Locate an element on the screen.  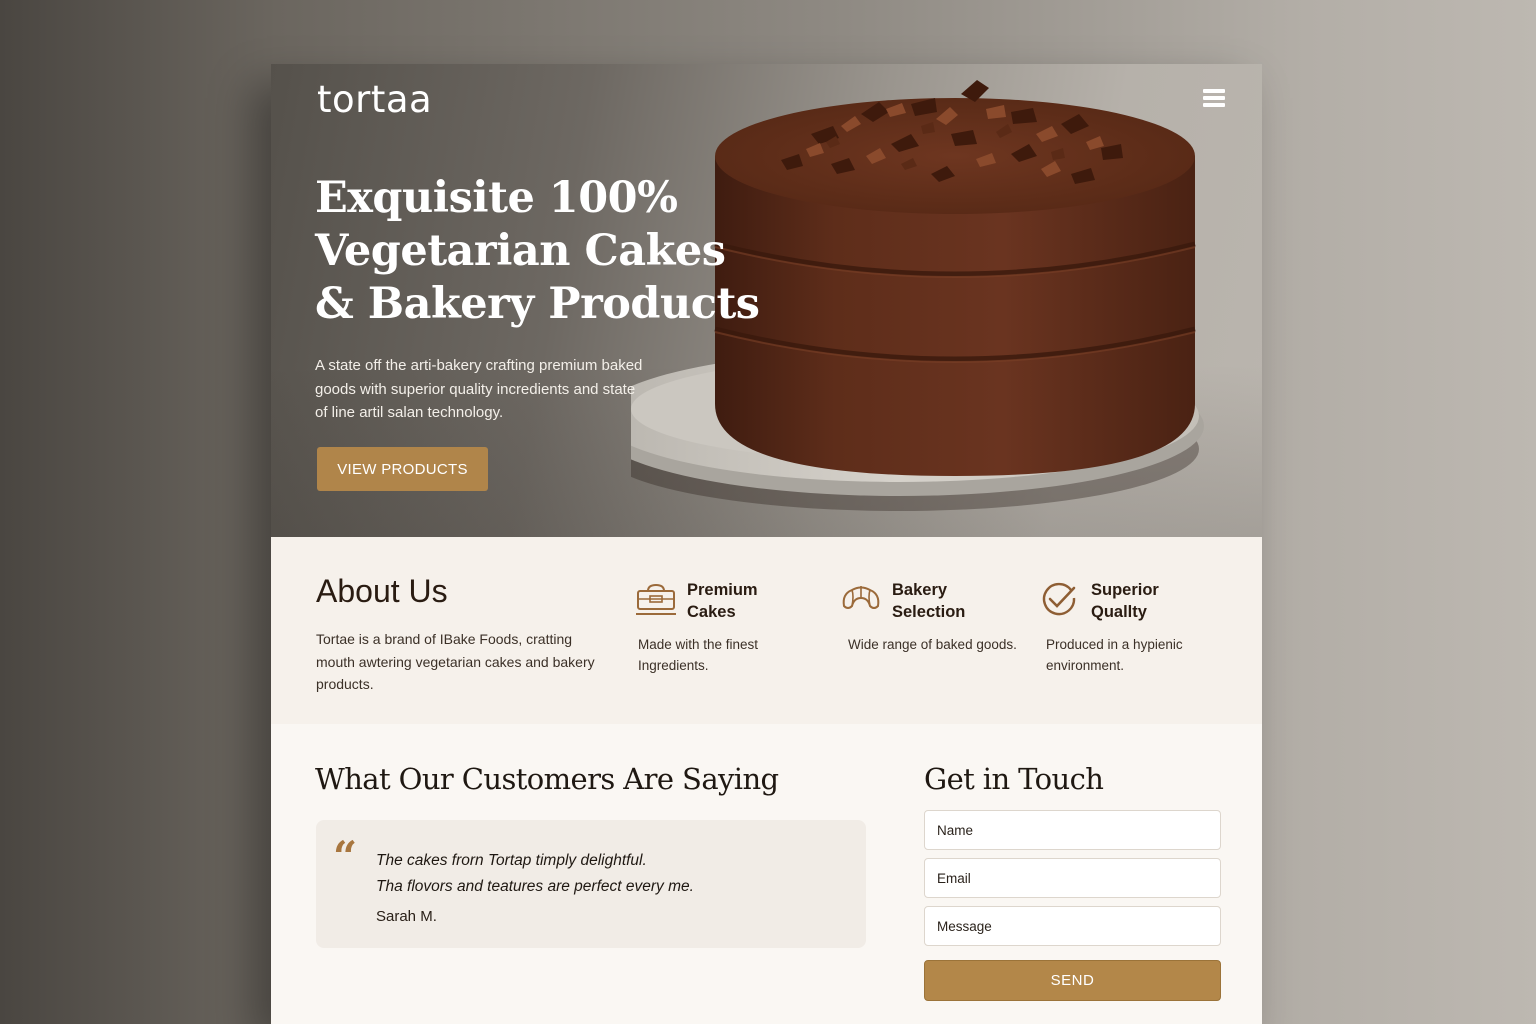
send-button: SEND is located at coordinates (1072, 980).